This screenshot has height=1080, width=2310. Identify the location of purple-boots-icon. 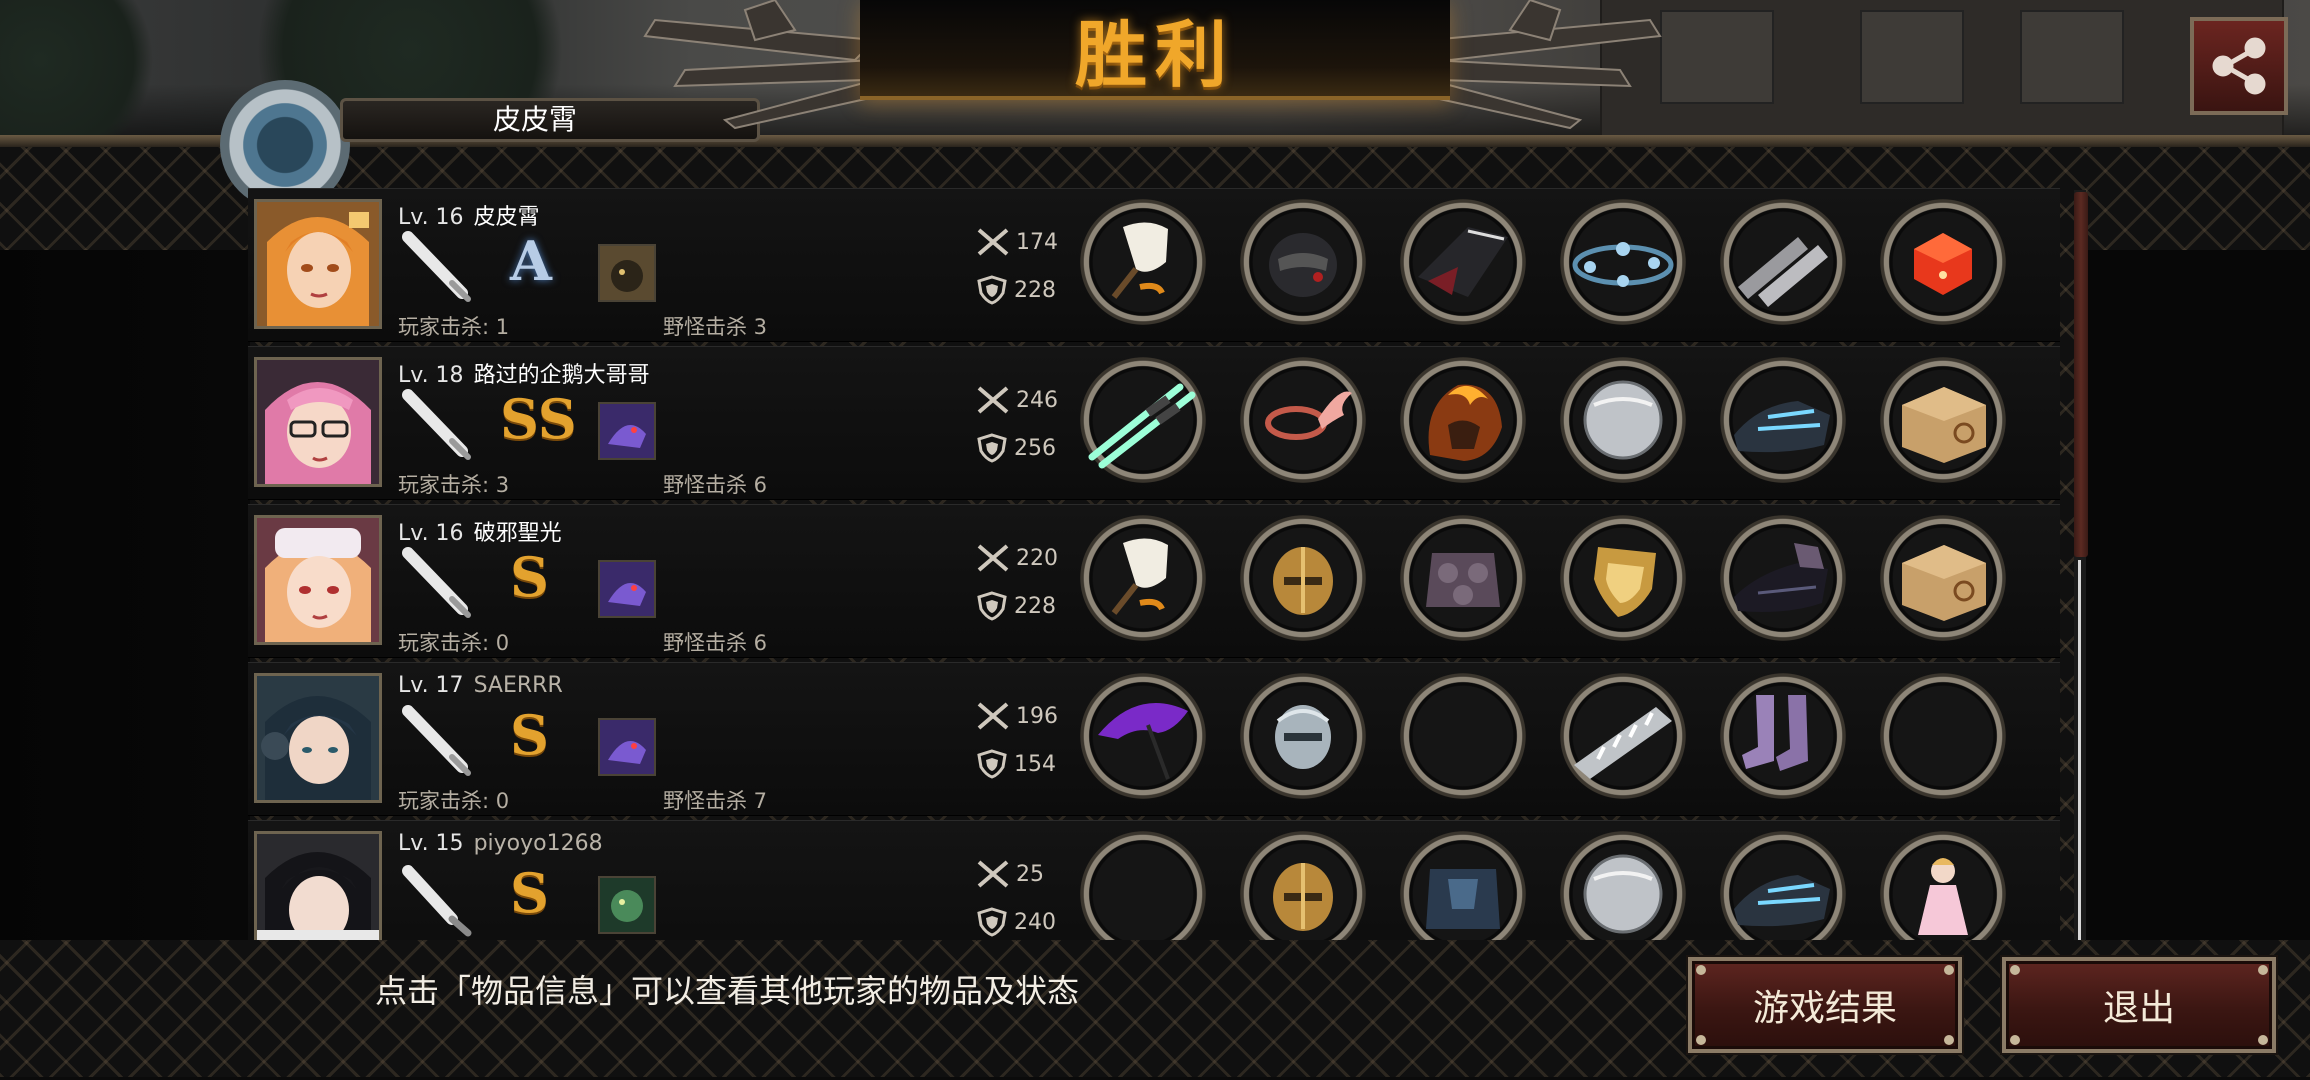
(1775, 733).